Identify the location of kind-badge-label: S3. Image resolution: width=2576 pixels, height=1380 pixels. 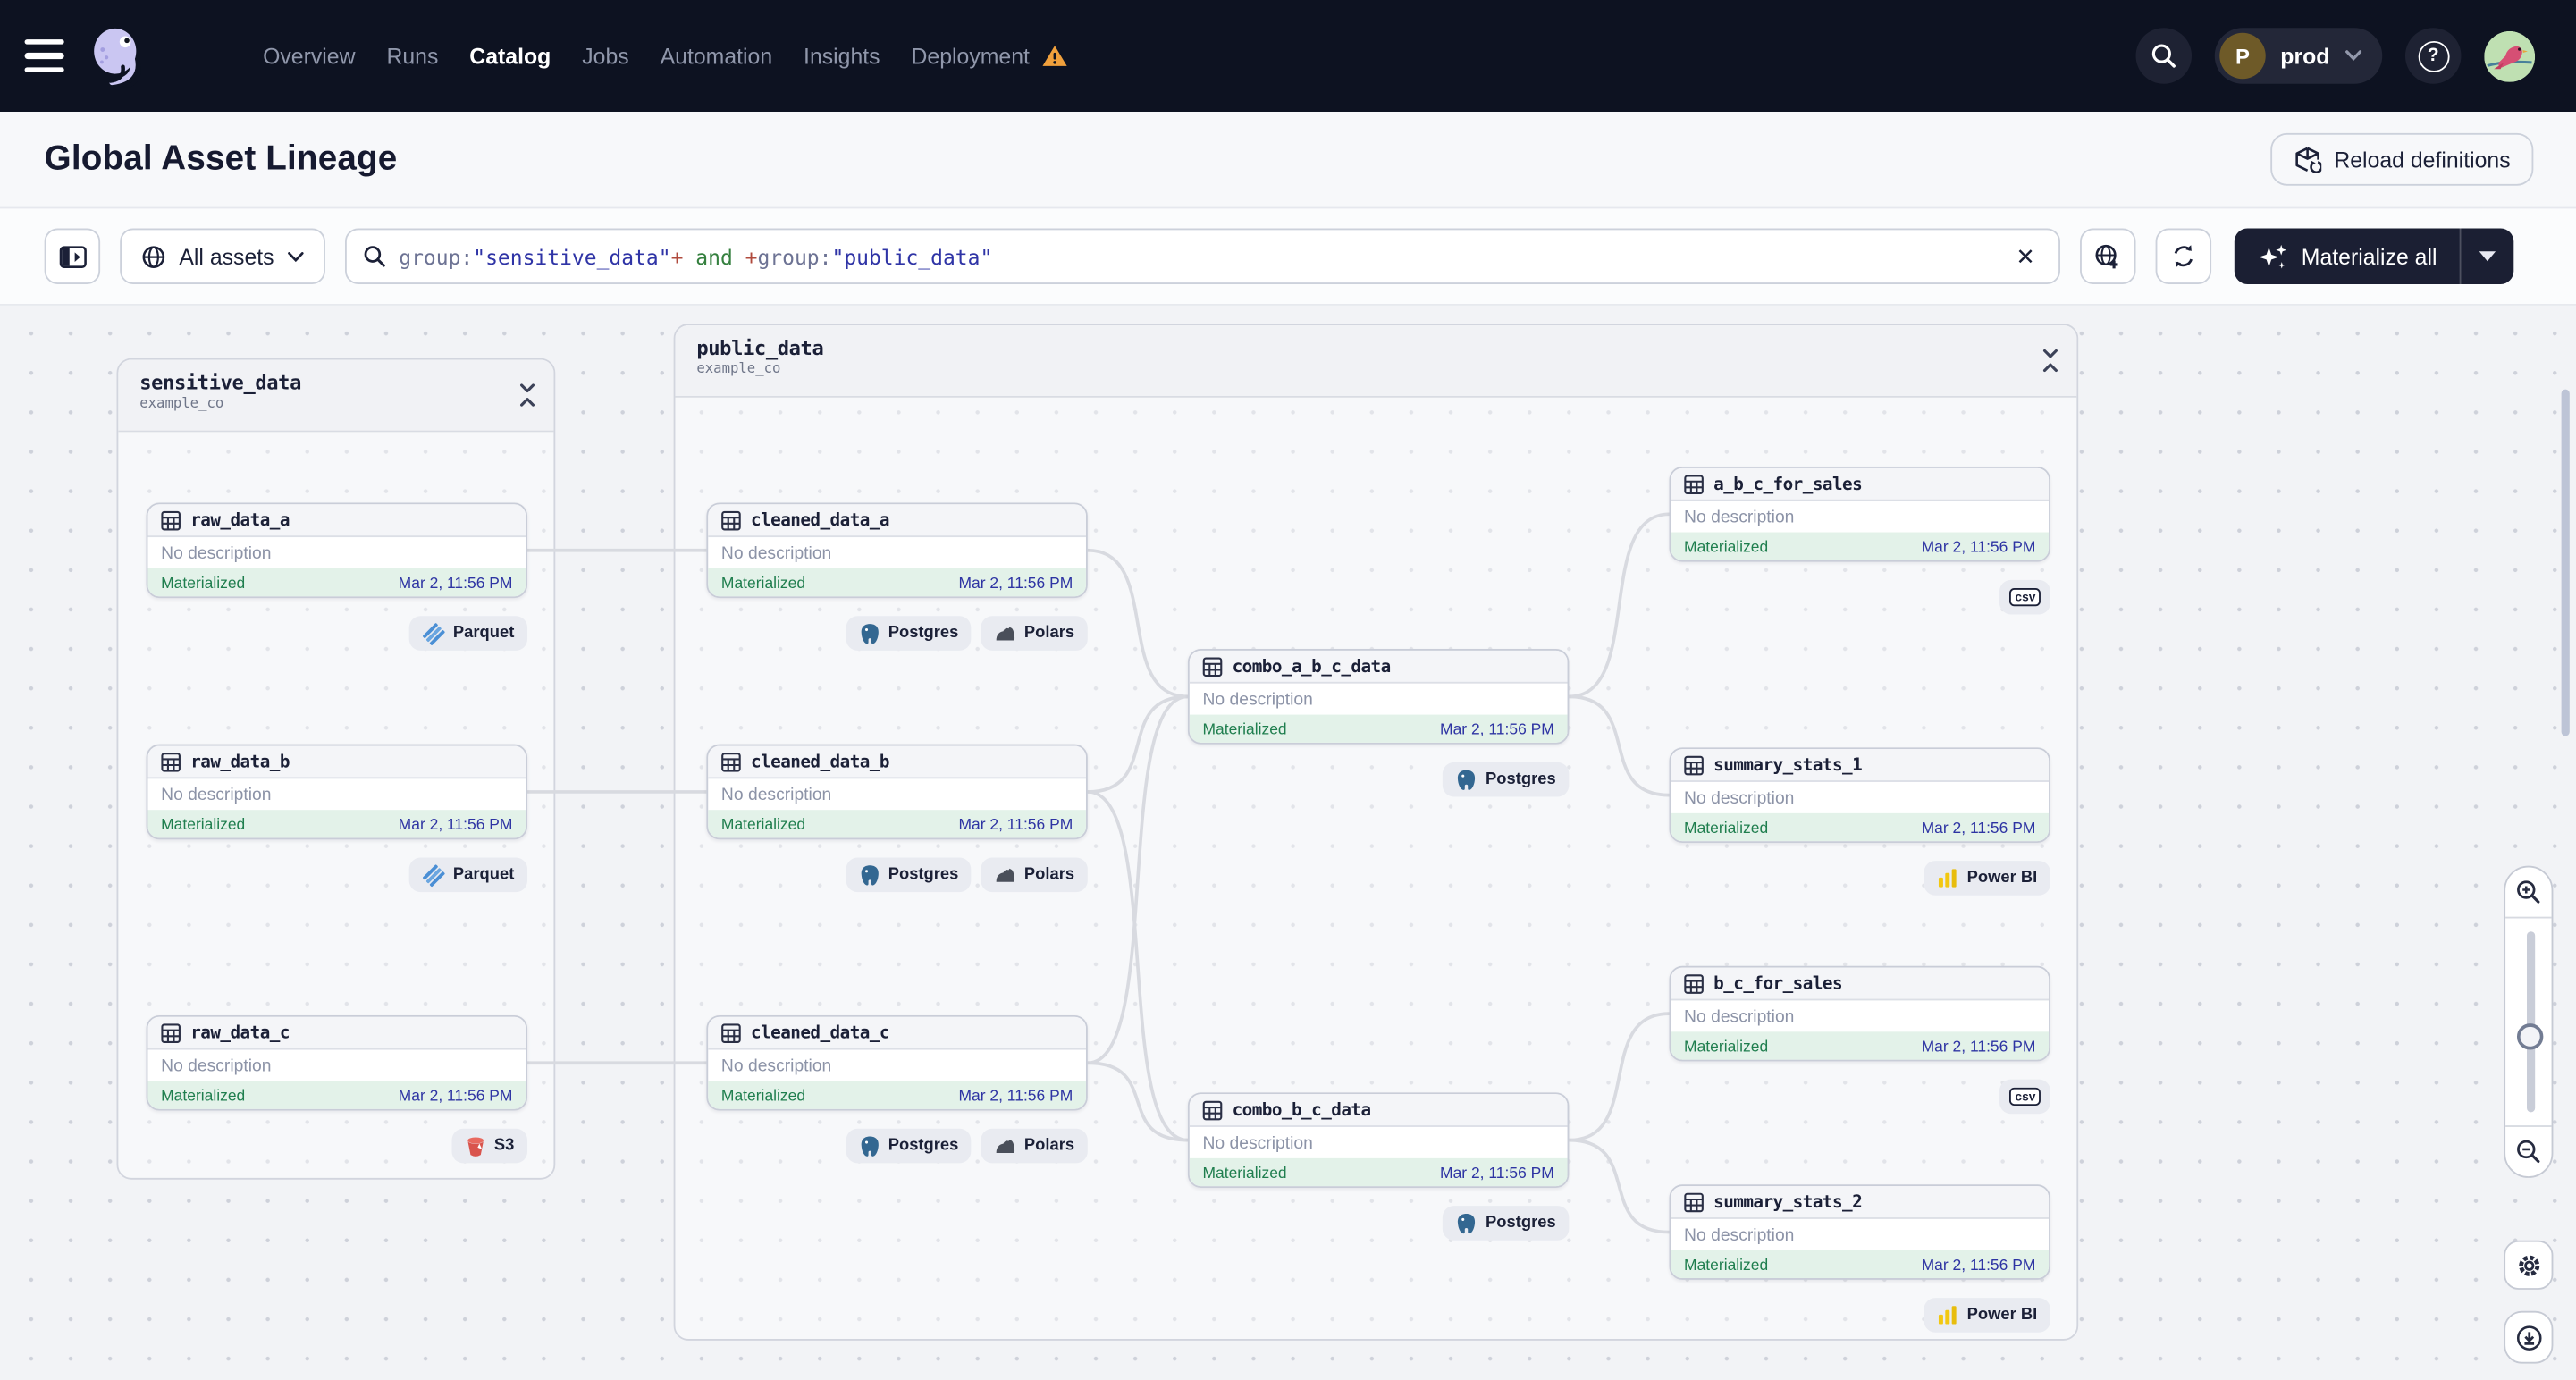
(504, 1146).